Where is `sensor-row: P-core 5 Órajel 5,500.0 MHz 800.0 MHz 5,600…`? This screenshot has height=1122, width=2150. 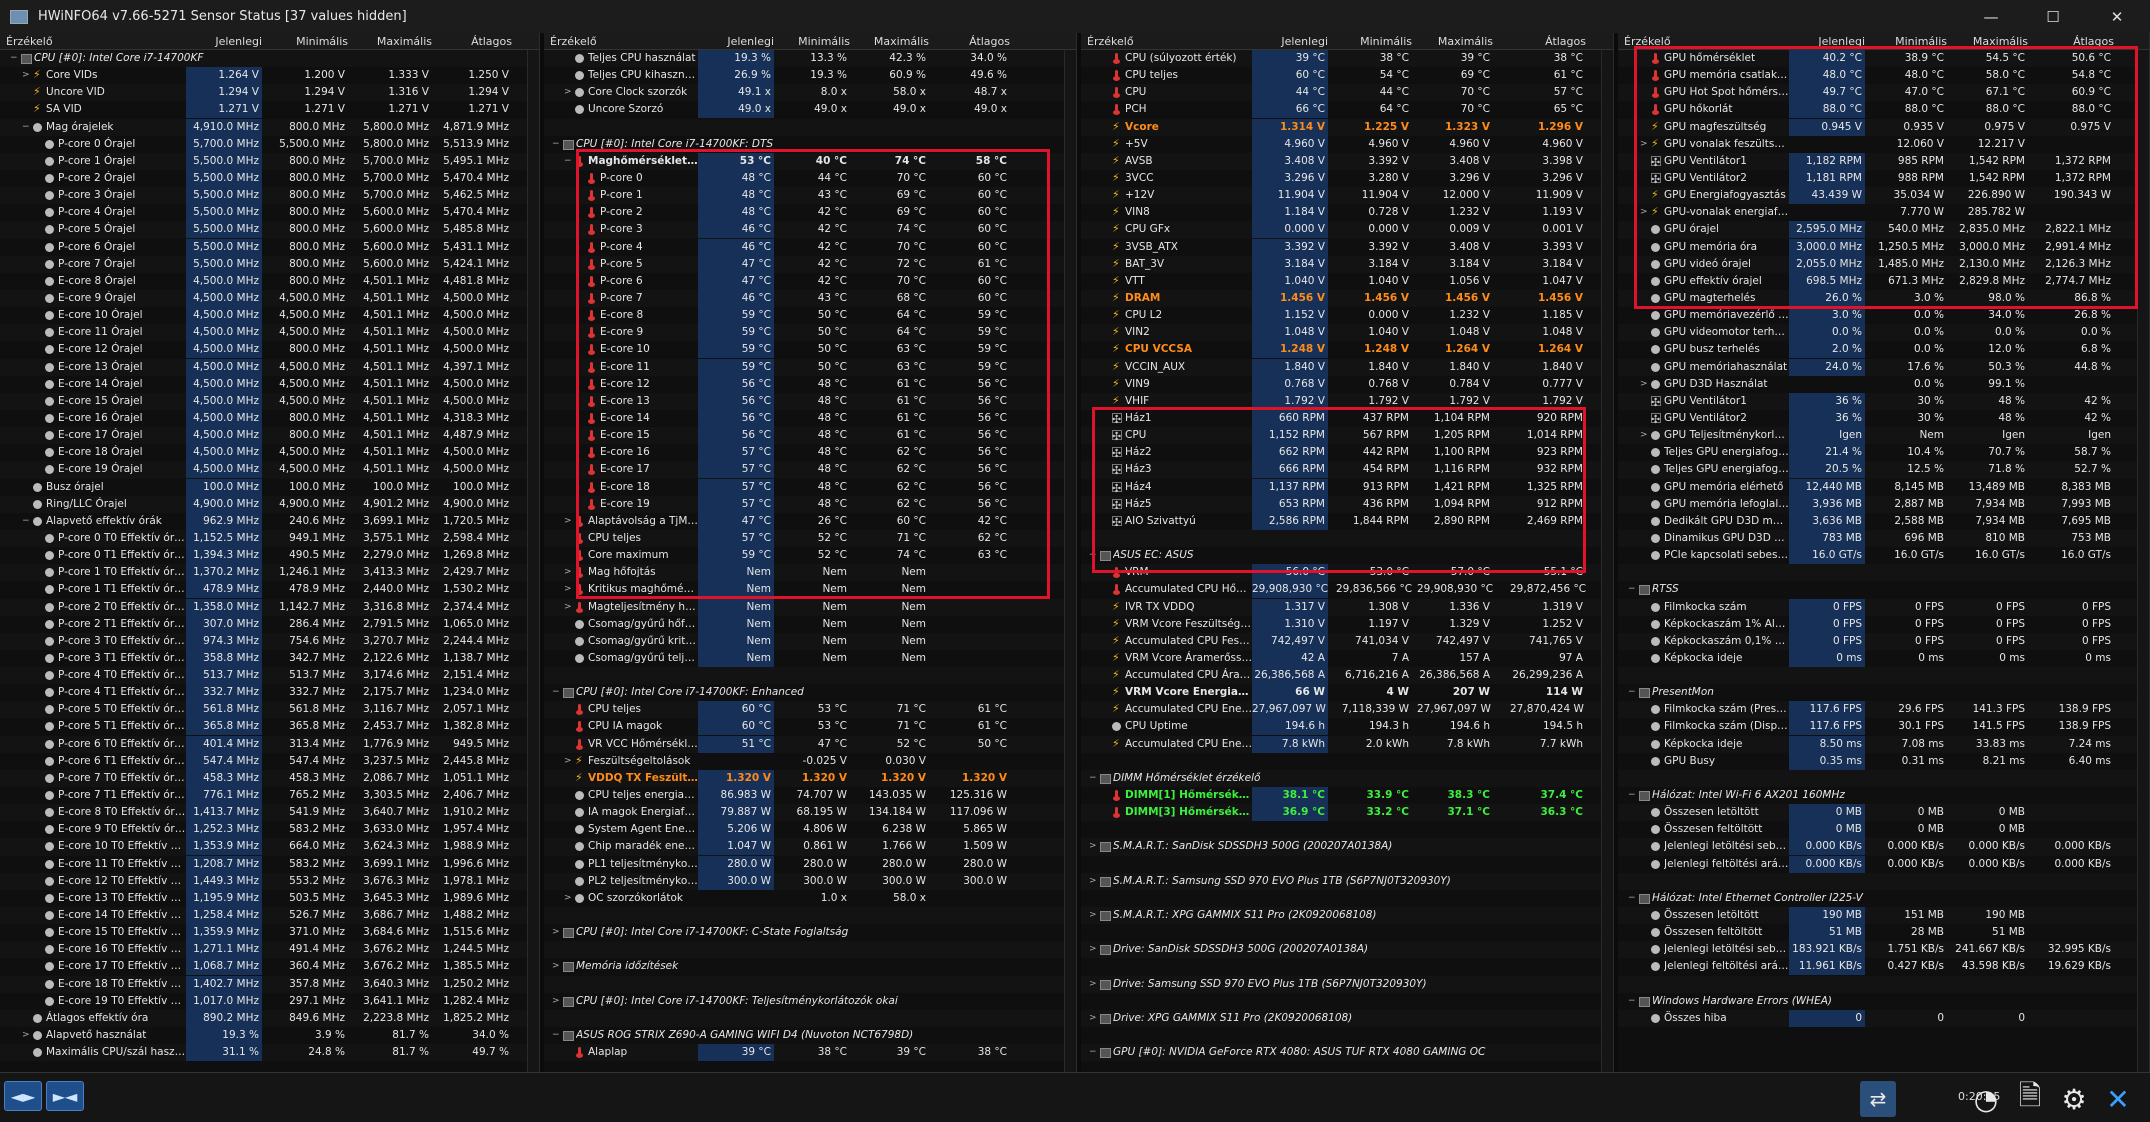 sensor-row: P-core 5 Órajel 5,500.0 MHz 800.0 MHz 5,600… is located at coordinates (269, 230).